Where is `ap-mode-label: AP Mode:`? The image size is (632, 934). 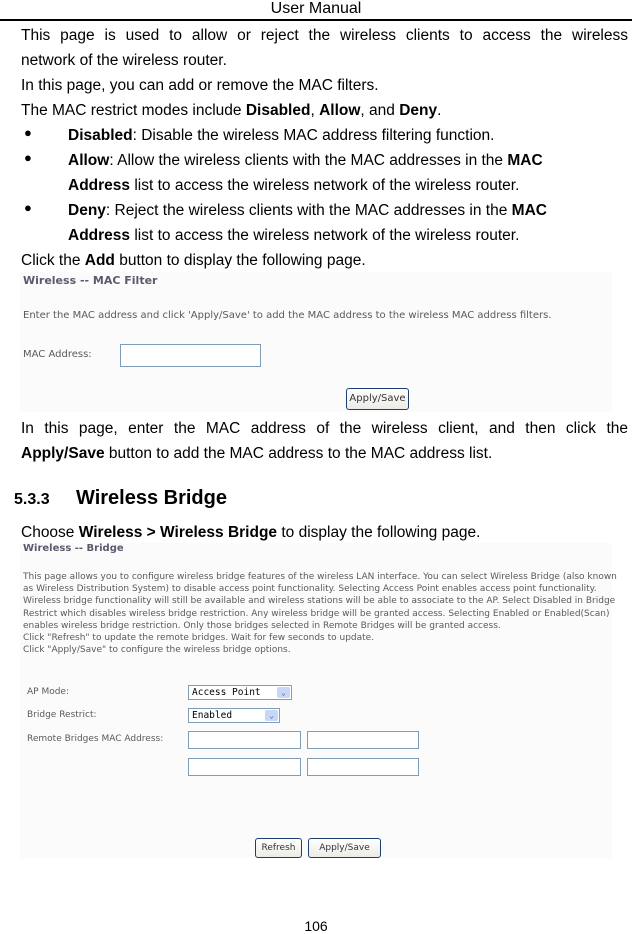 ap-mode-label: AP Mode: is located at coordinates (48, 692).